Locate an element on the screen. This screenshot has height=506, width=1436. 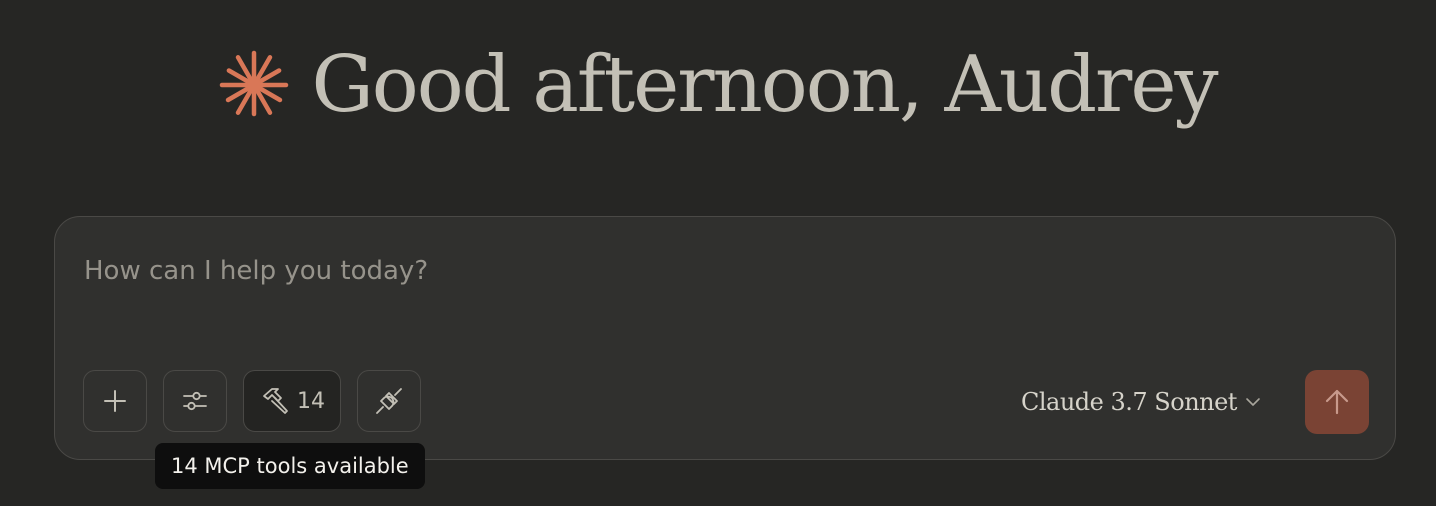
plus-icon is located at coordinates (115, 401).